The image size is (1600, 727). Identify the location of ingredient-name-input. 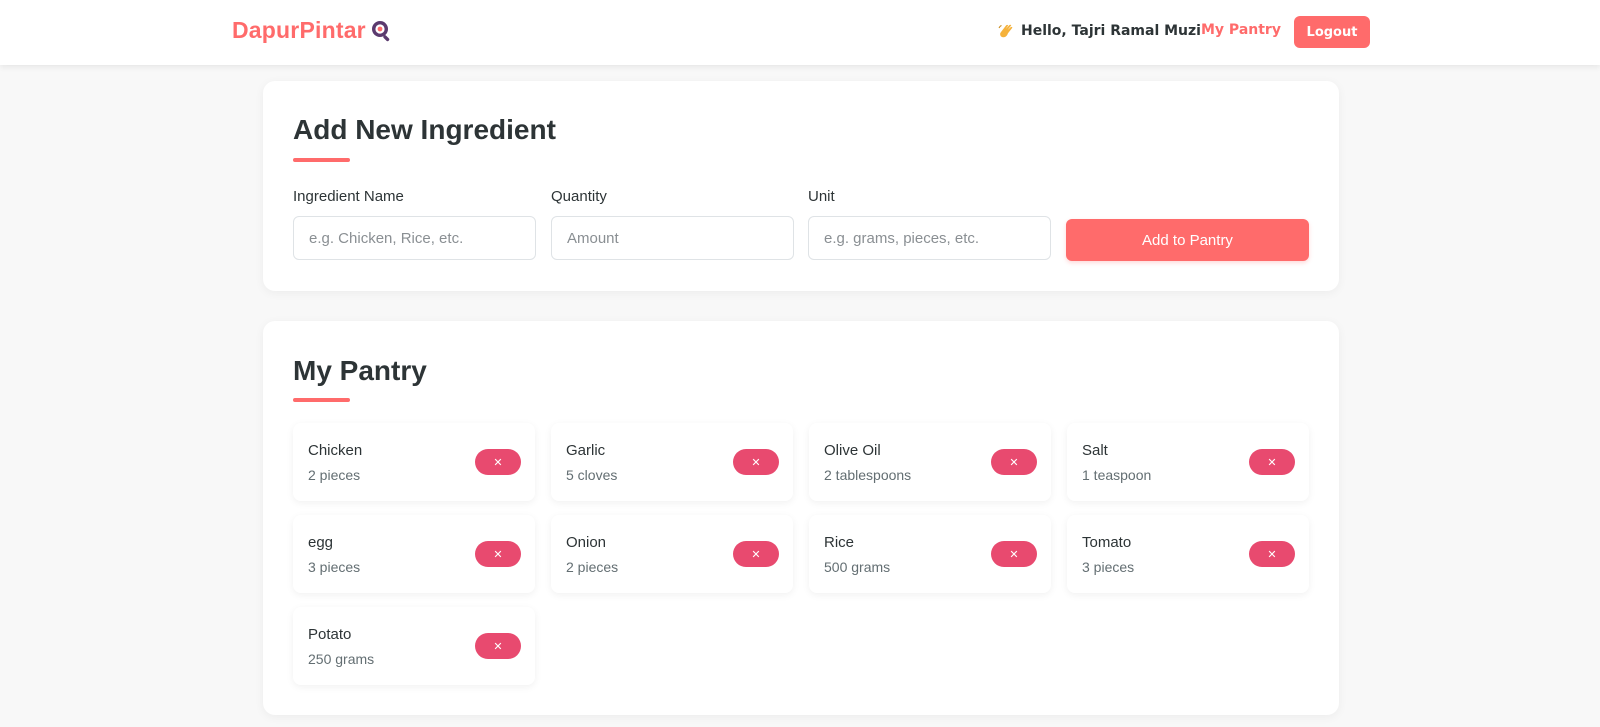
(414, 238).